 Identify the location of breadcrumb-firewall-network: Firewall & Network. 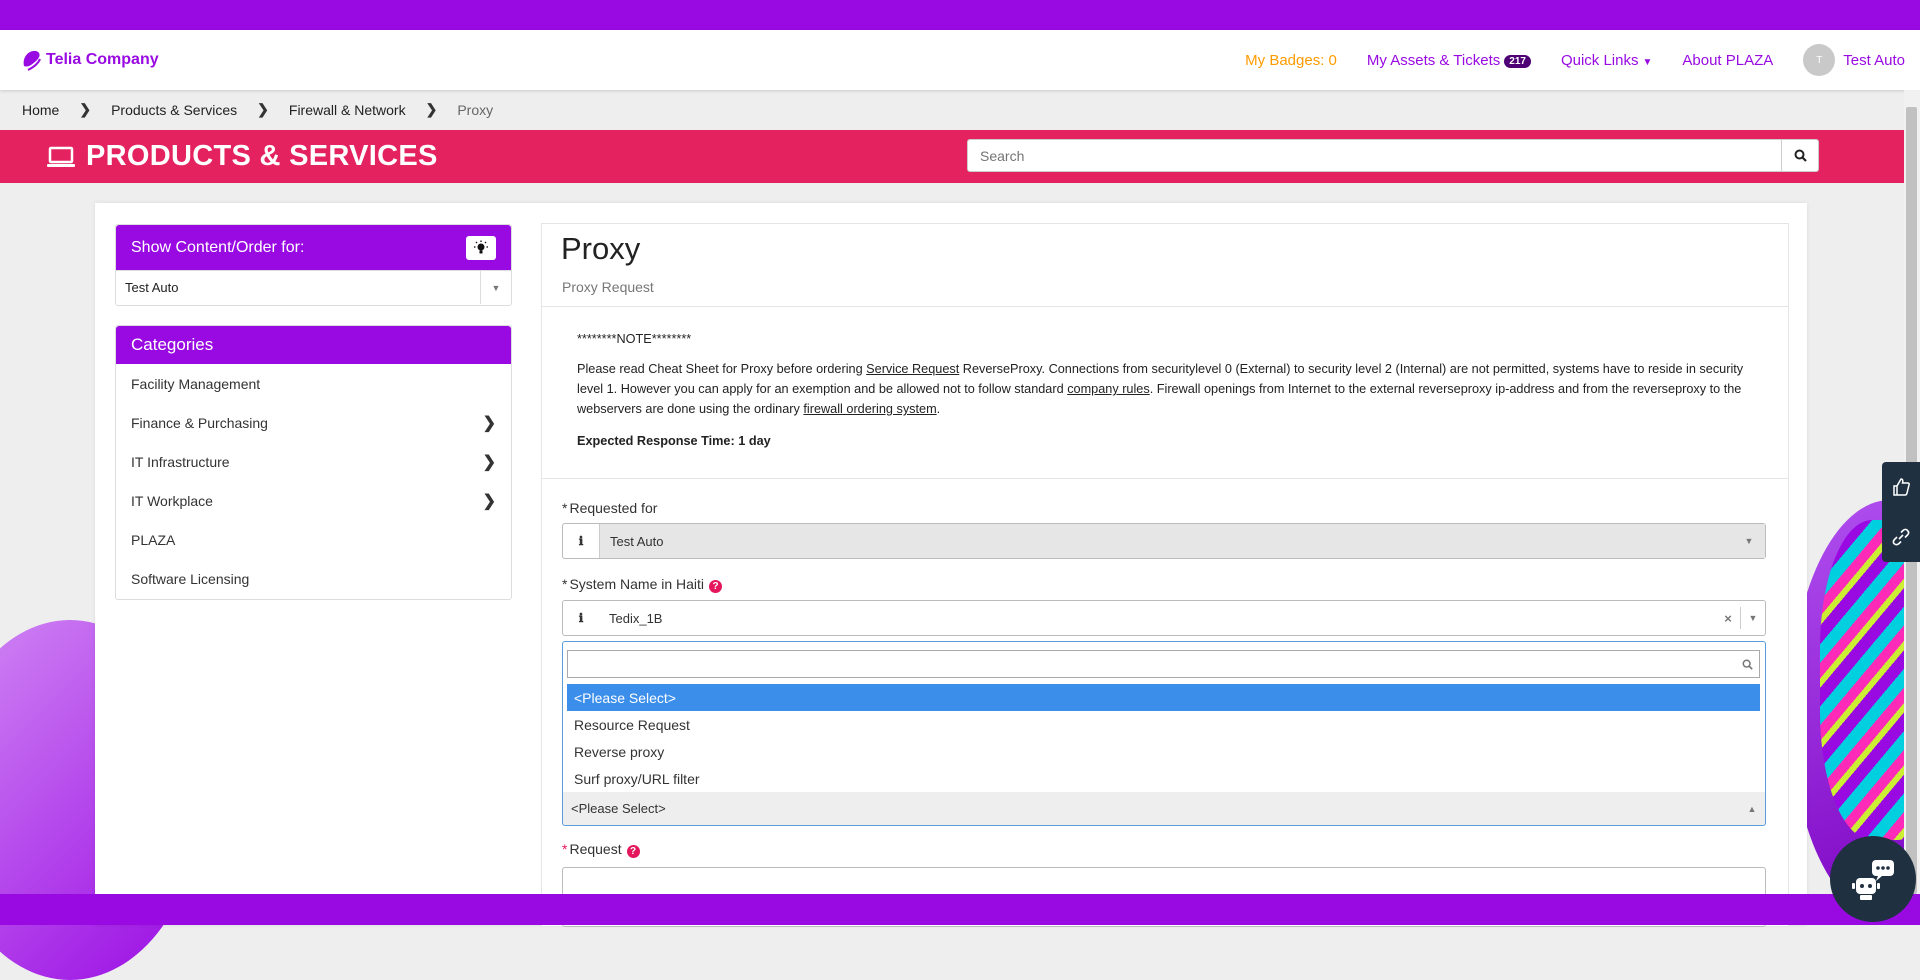
(347, 110).